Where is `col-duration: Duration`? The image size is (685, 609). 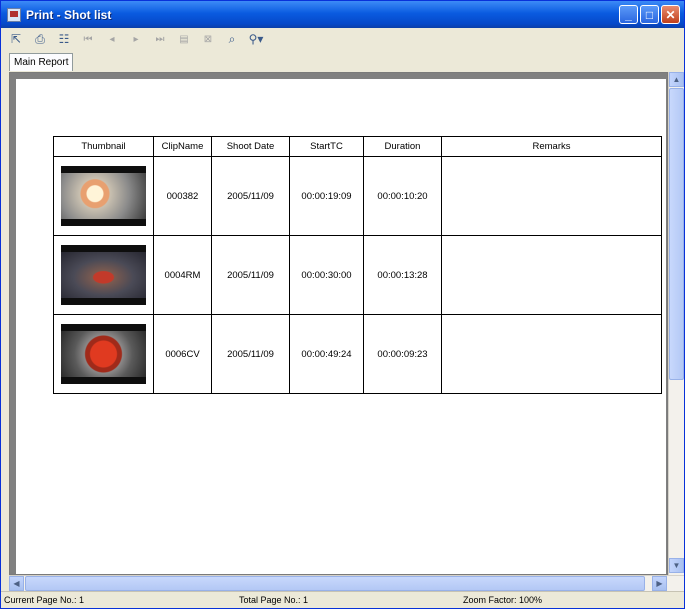
col-duration: Duration is located at coordinates (402, 146).